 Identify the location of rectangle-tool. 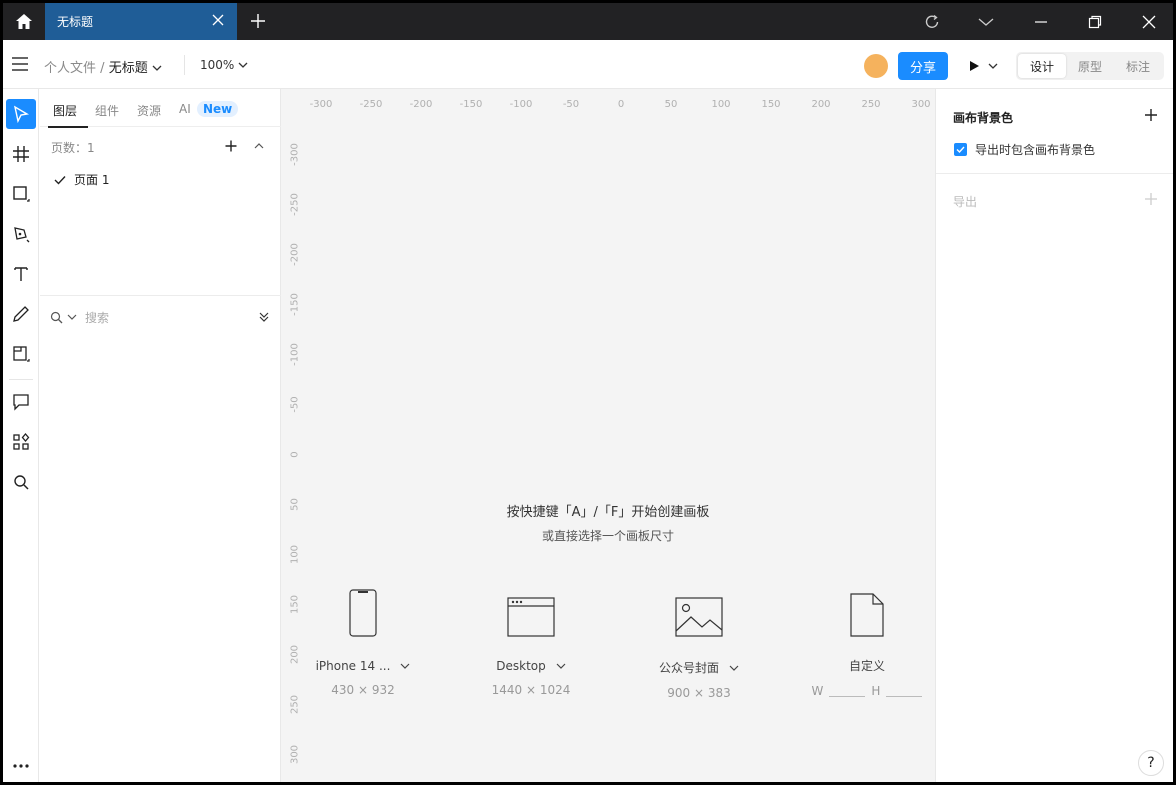
(21, 194).